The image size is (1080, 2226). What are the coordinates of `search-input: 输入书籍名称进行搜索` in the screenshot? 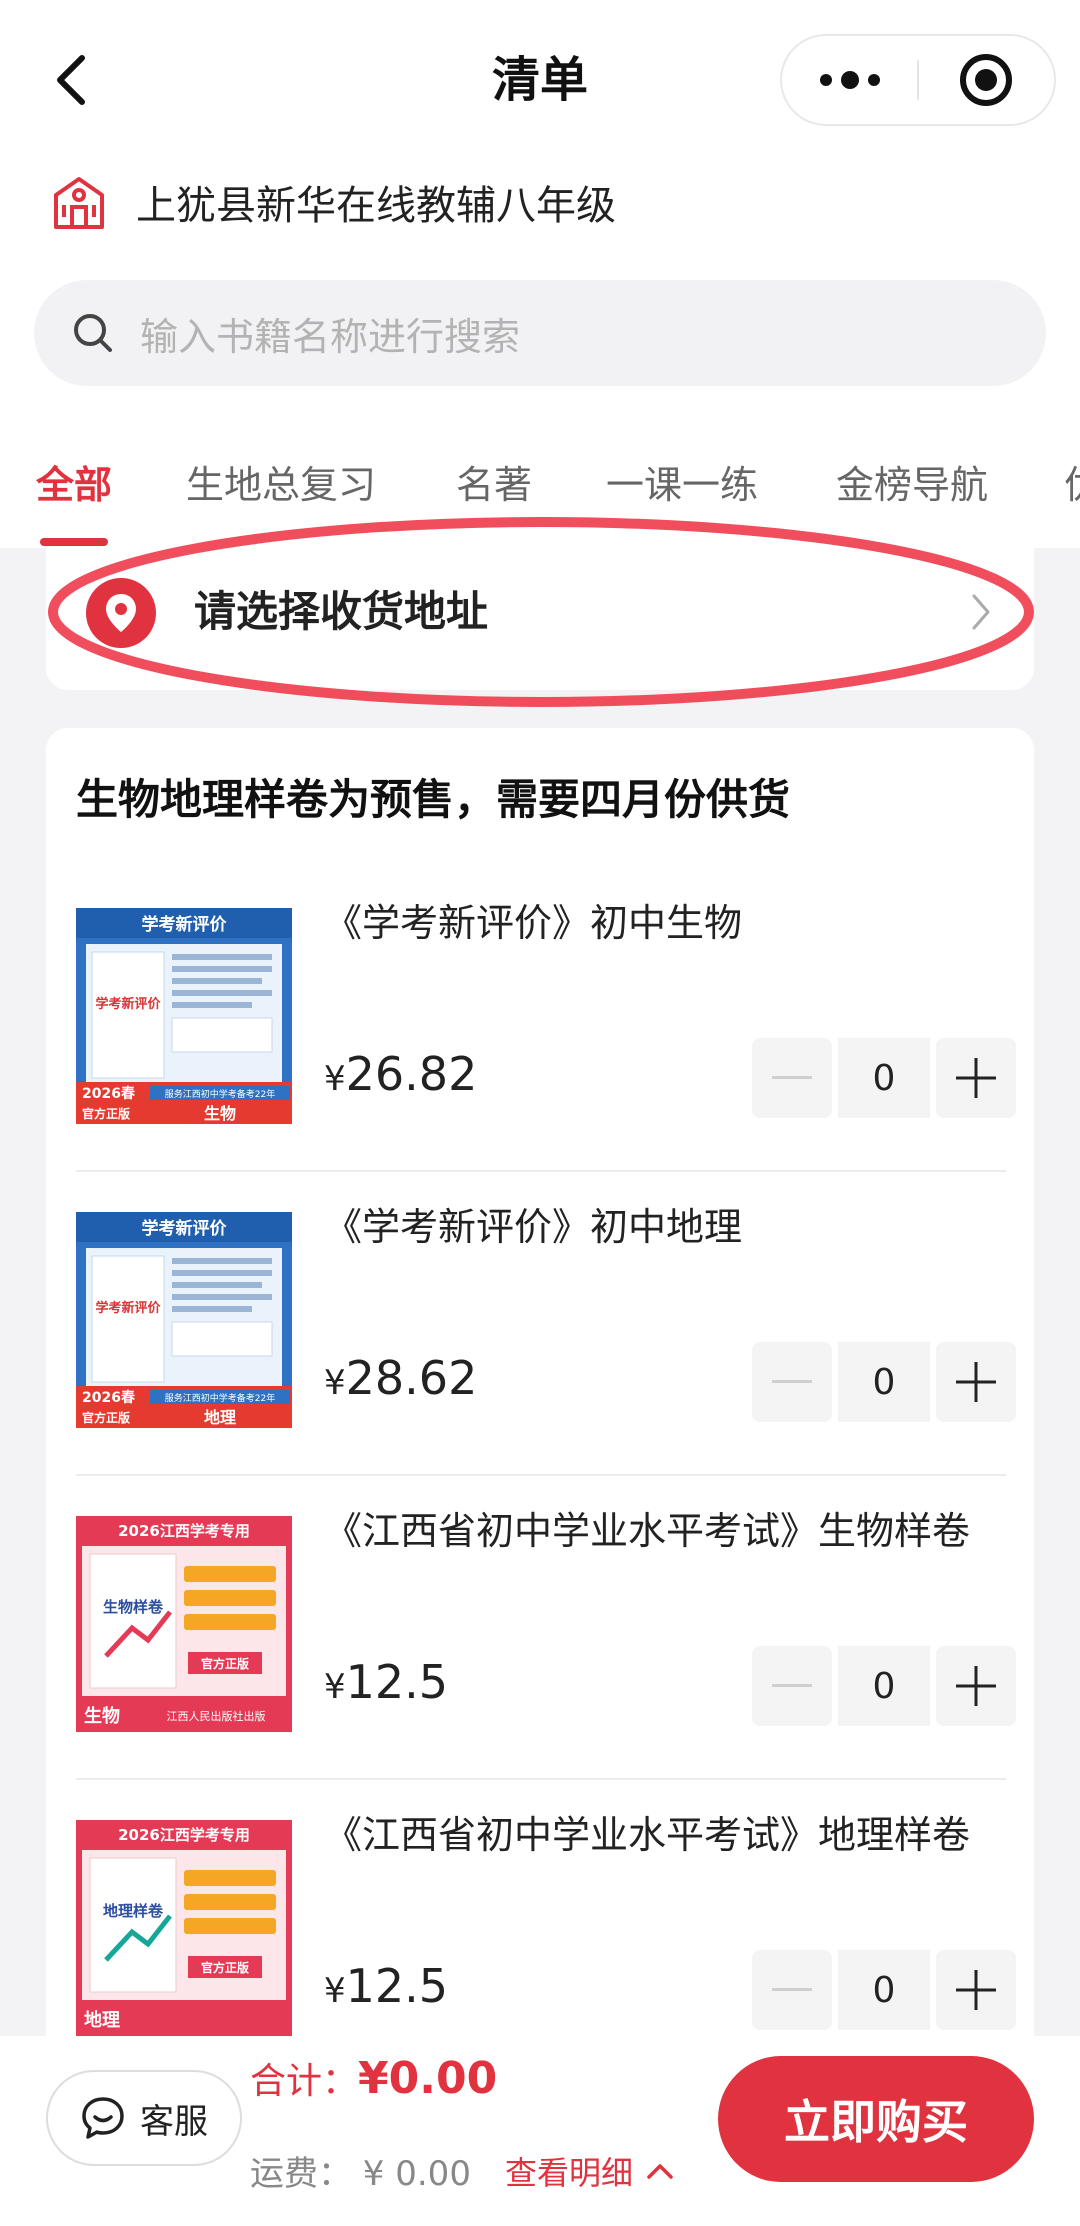 It's located at (330, 333).